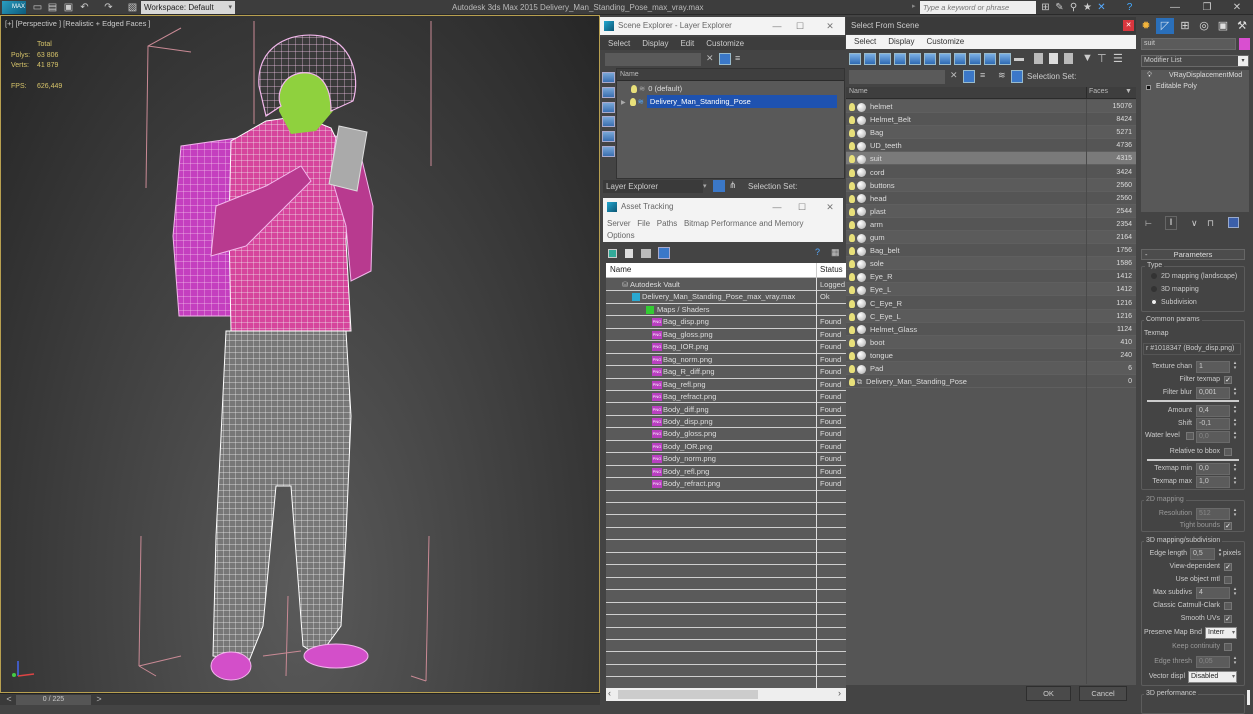 Image resolution: width=1253 pixels, height=714 pixels. Describe the element at coordinates (1210, 223) in the screenshot. I see `remove-modifier-icon: ⊓` at that location.